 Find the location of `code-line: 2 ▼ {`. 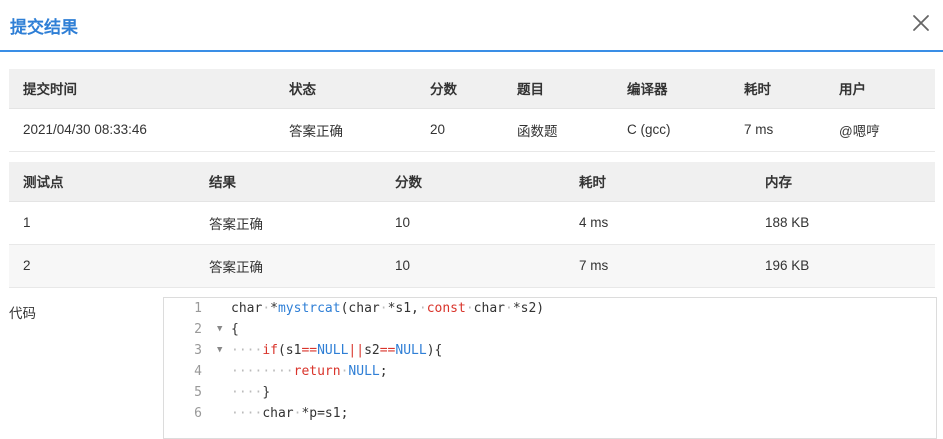

code-line: 2 ▼ { is located at coordinates (550, 329).